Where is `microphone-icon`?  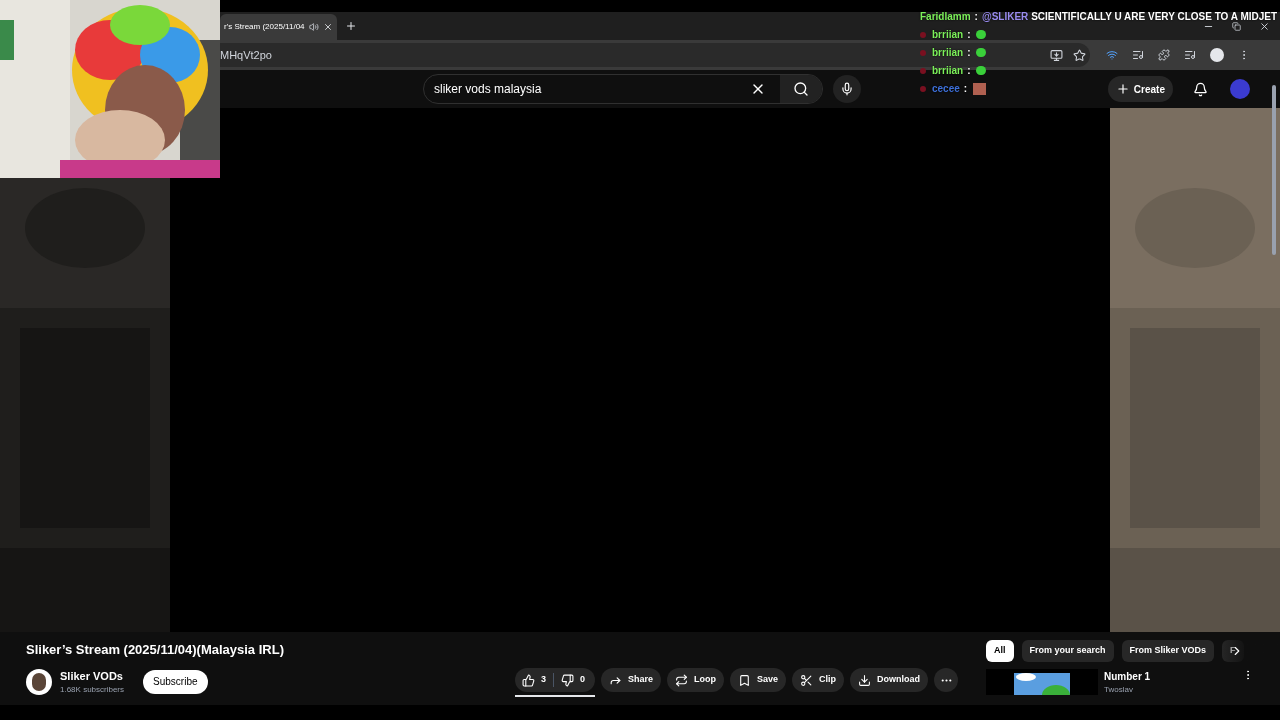 microphone-icon is located at coordinates (847, 89).